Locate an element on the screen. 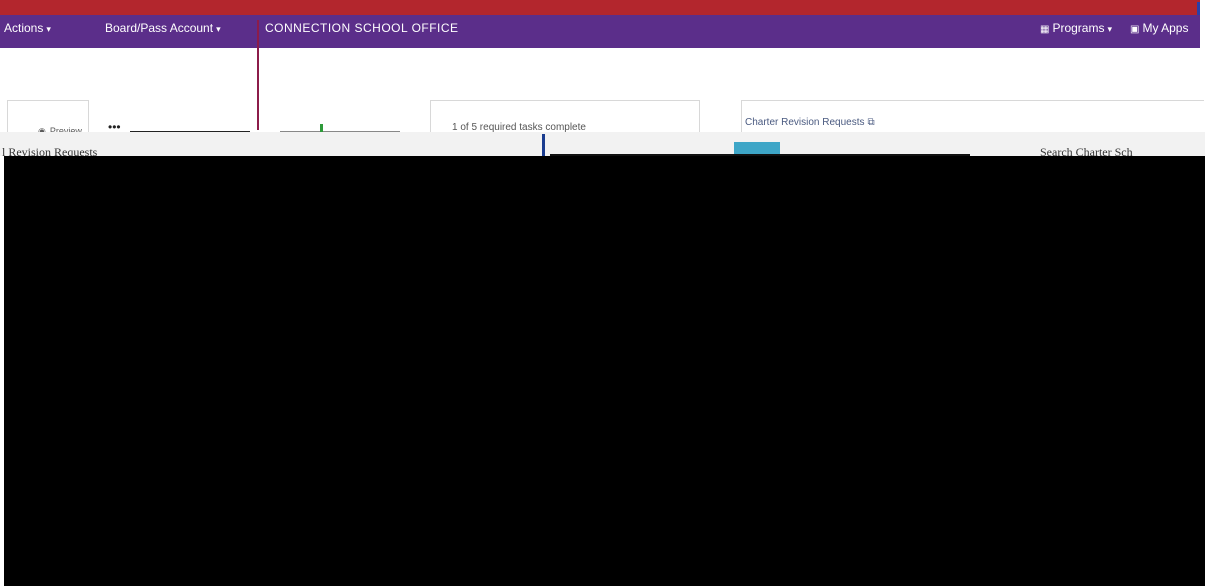 Image resolution: width=1205 pixels, height=586 pixels. top-red-bar is located at coordinates (600, 7).